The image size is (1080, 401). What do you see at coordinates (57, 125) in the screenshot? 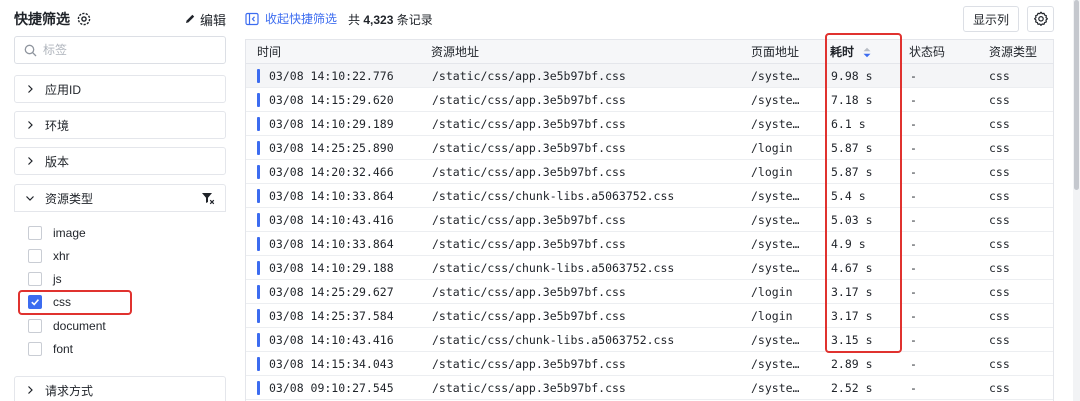
I see `filter-group-label: 环境` at bounding box center [57, 125].